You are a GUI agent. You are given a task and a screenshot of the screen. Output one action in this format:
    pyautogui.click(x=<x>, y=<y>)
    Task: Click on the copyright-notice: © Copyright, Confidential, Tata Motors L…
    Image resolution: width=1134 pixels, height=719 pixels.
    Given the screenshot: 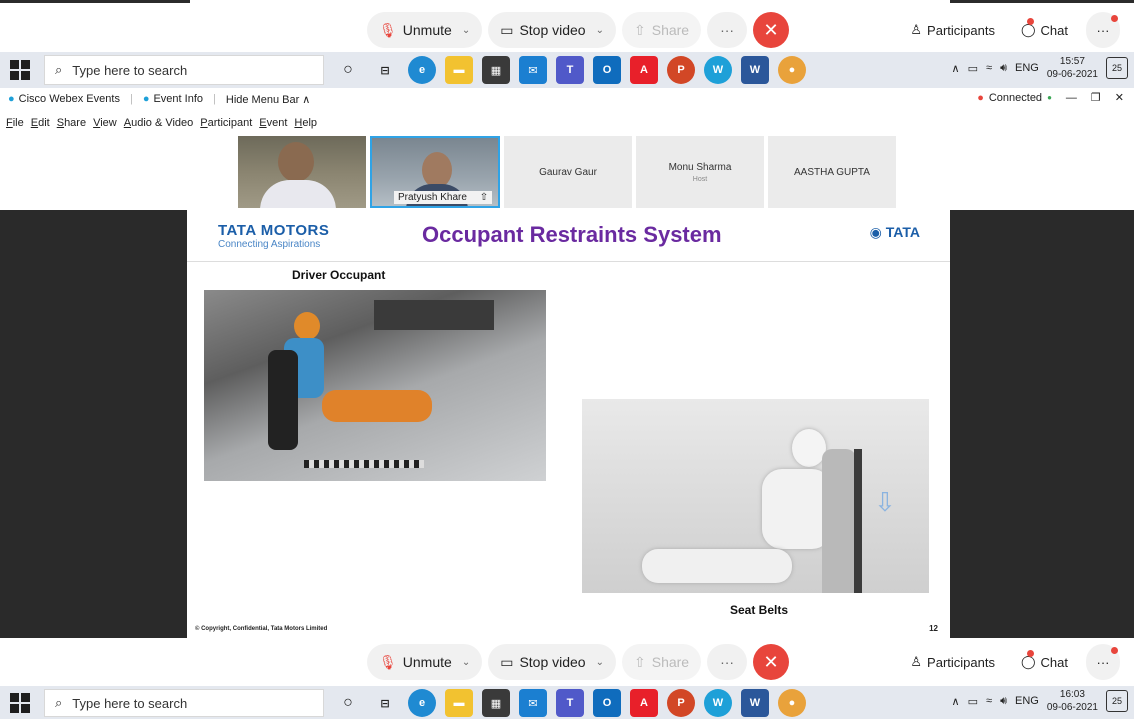 What is the action you would take?
    pyautogui.click(x=261, y=629)
    